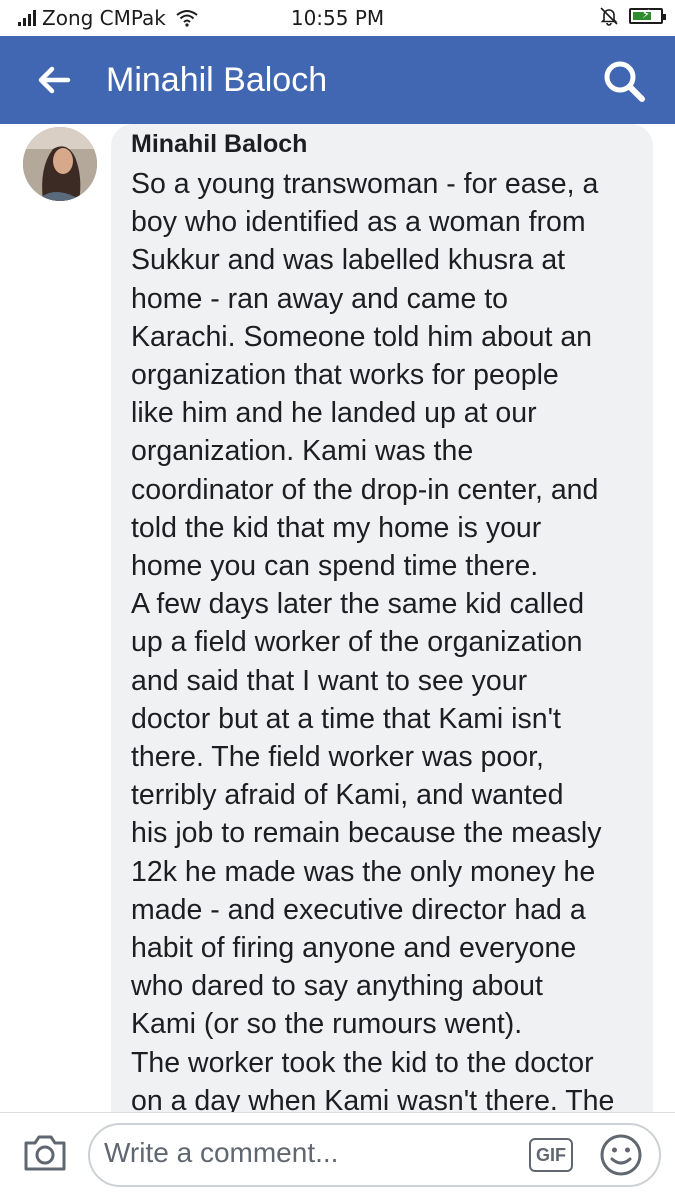 This screenshot has height=1201, width=675. What do you see at coordinates (354, 948) in the screenshot?
I see `comment-line: habit of firing anyone and everyone` at bounding box center [354, 948].